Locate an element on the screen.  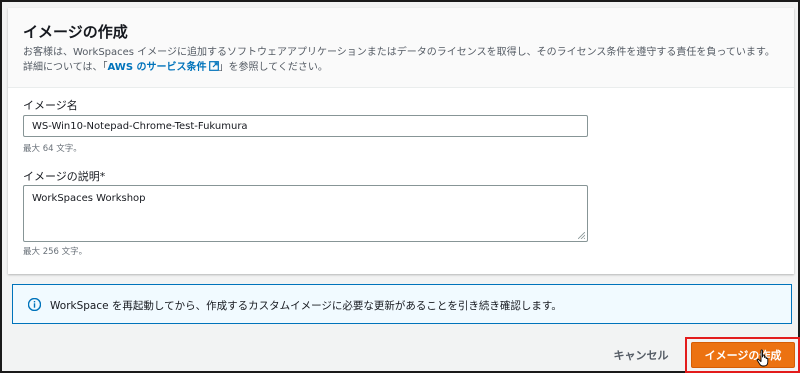
service-terms-link: AWS のサービス条件 is located at coordinates (163, 67).